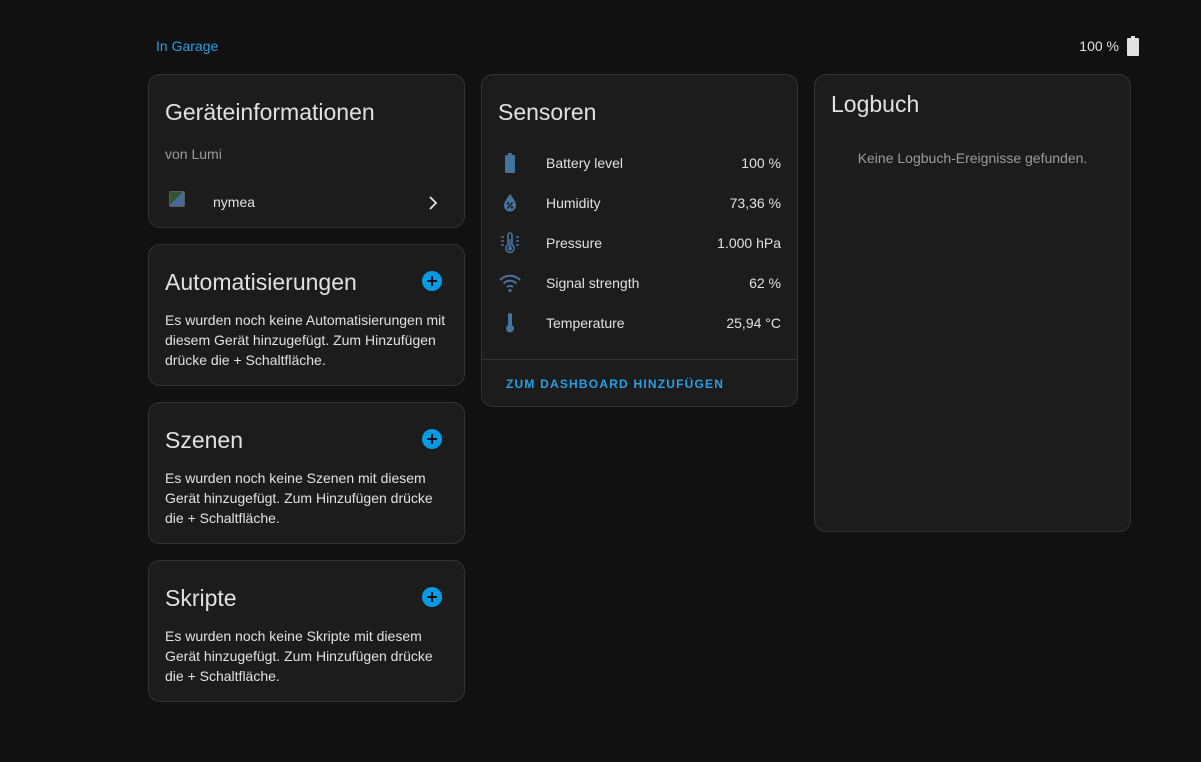 This screenshot has width=1201, height=762. Describe the element at coordinates (1099, 46) in the screenshot. I see `battery-status-text: 100 %` at that location.